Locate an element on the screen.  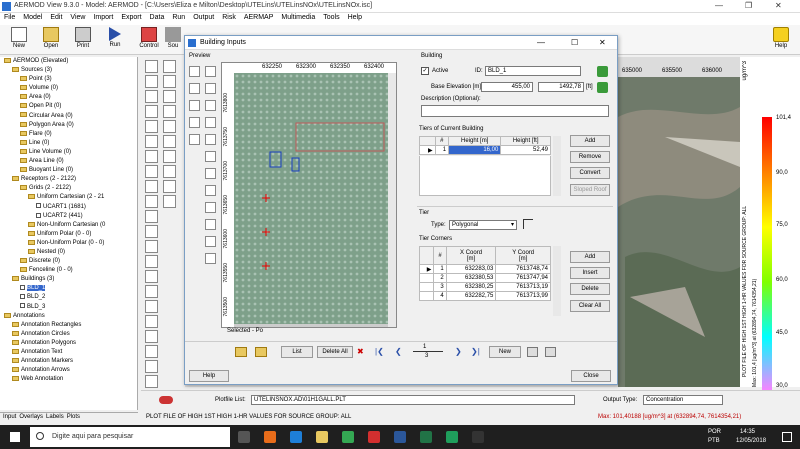
explorer-icon is located at coordinates (322, 437).